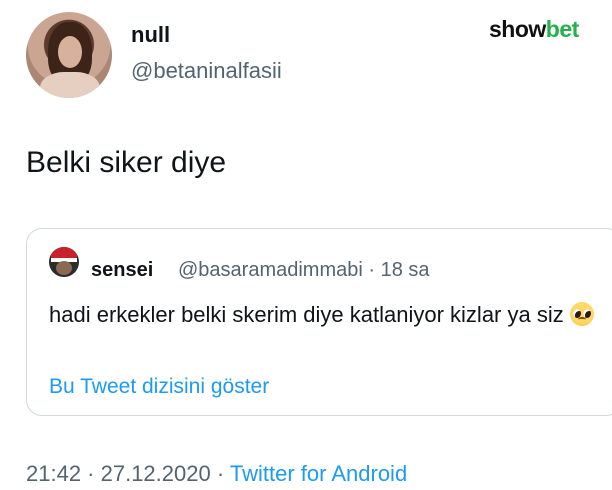 The image size is (612, 490). Describe the element at coordinates (206, 71) in the screenshot. I see `author-handle: @betaninalfasii` at that location.